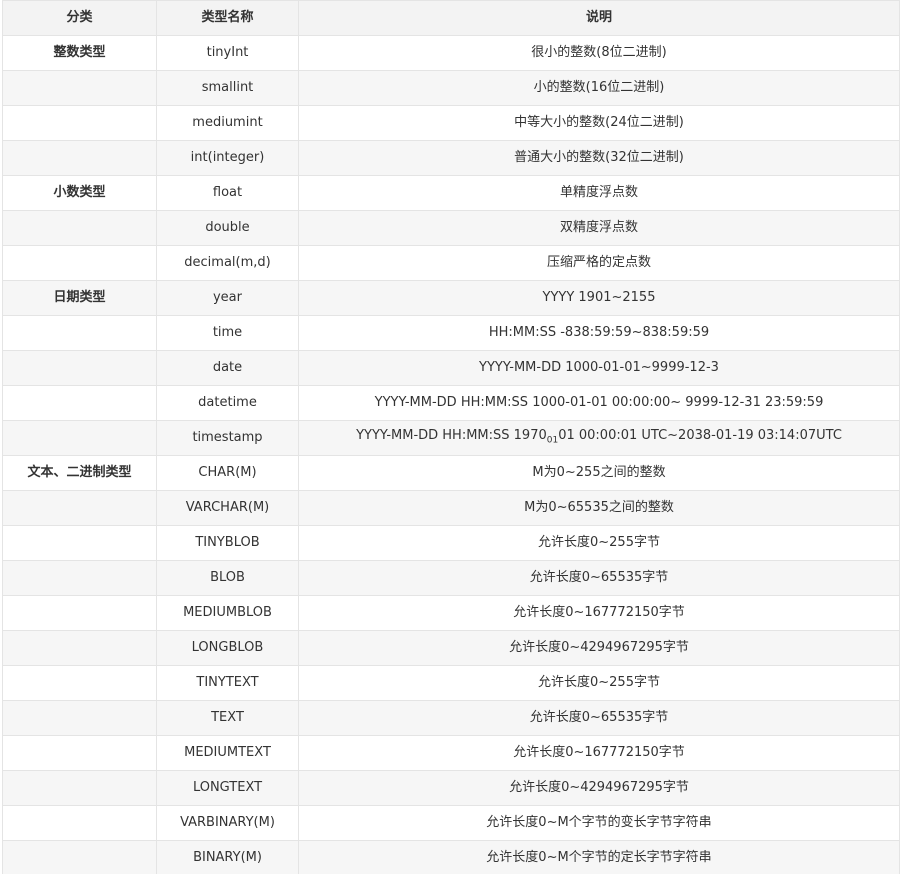  I want to click on type-name-cell: MEDIUMBLOB, so click(227, 613).